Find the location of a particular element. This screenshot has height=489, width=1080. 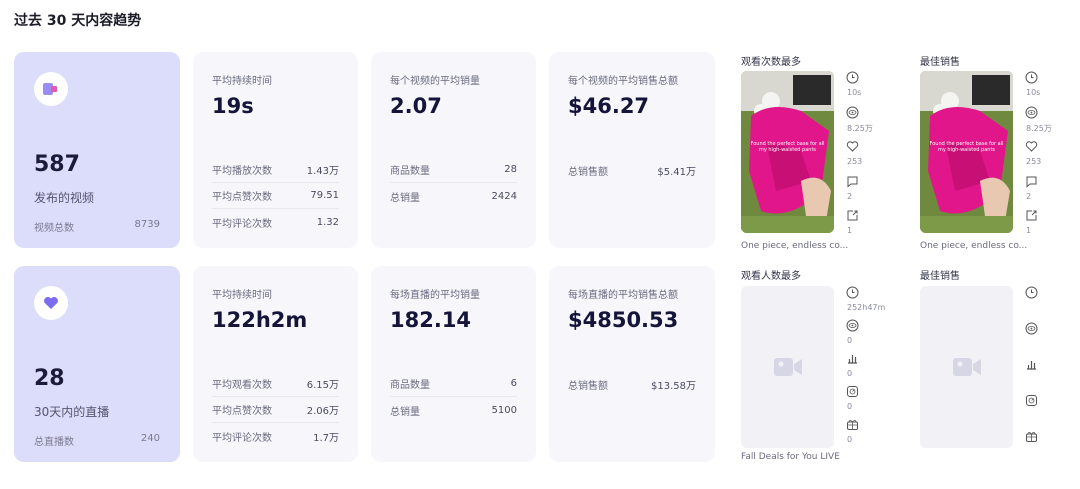

metric-row: 总销售额 $13.58万 is located at coordinates (632, 386).